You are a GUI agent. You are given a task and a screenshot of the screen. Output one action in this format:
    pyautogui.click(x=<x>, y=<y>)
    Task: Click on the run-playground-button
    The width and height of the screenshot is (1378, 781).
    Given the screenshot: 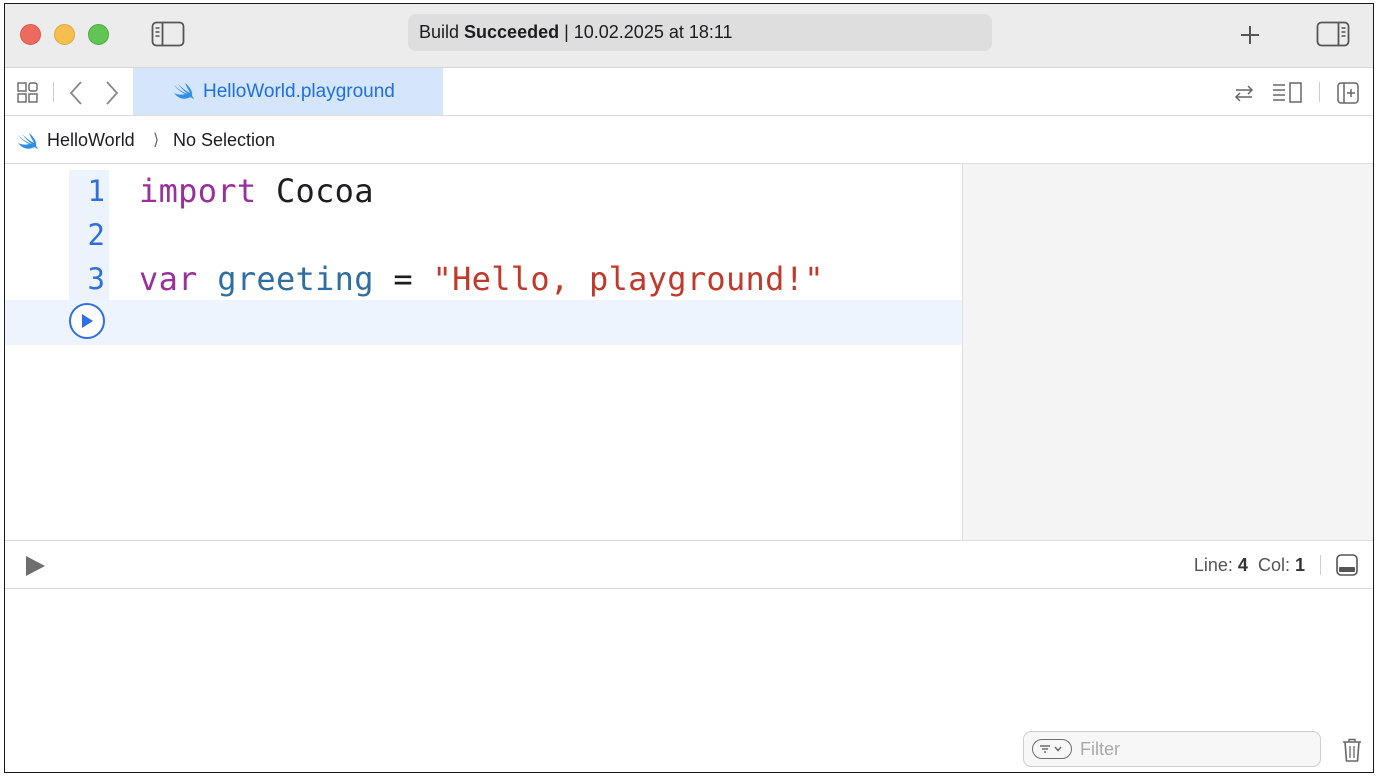 What is the action you would take?
    pyautogui.click(x=35, y=568)
    